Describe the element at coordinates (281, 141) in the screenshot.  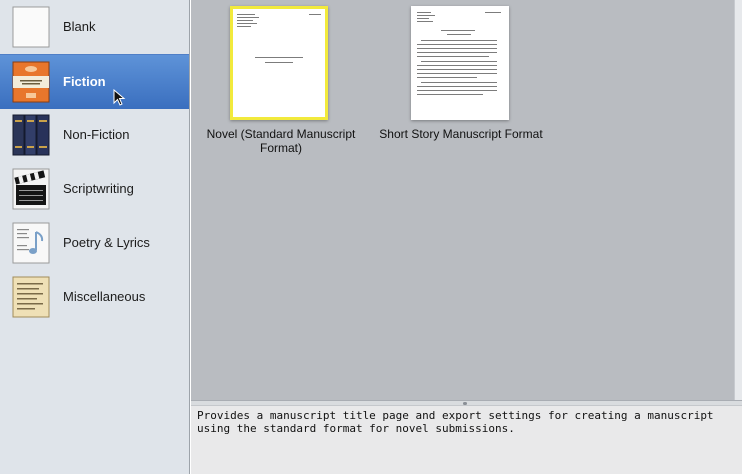
I see `template-label: Novel (Standard Manuscript Format)` at that location.